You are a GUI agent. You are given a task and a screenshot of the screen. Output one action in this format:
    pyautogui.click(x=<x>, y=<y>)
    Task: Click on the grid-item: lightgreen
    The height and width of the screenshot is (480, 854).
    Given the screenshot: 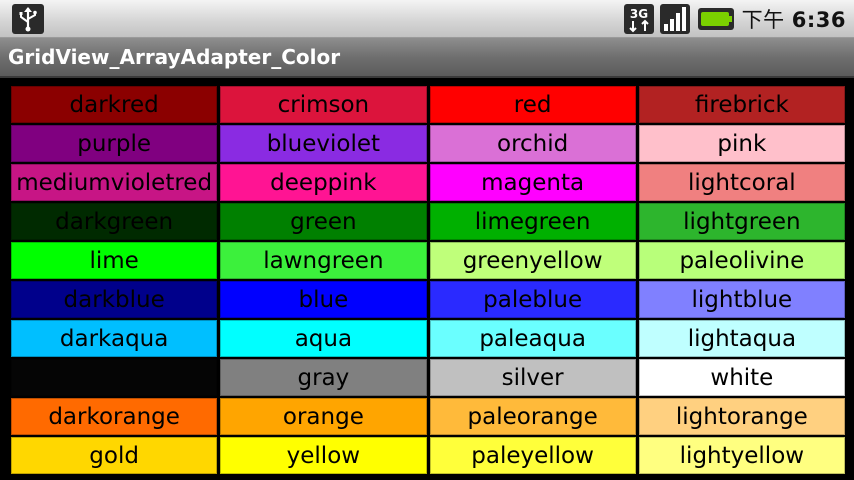 What is the action you would take?
    pyautogui.click(x=741, y=221)
    